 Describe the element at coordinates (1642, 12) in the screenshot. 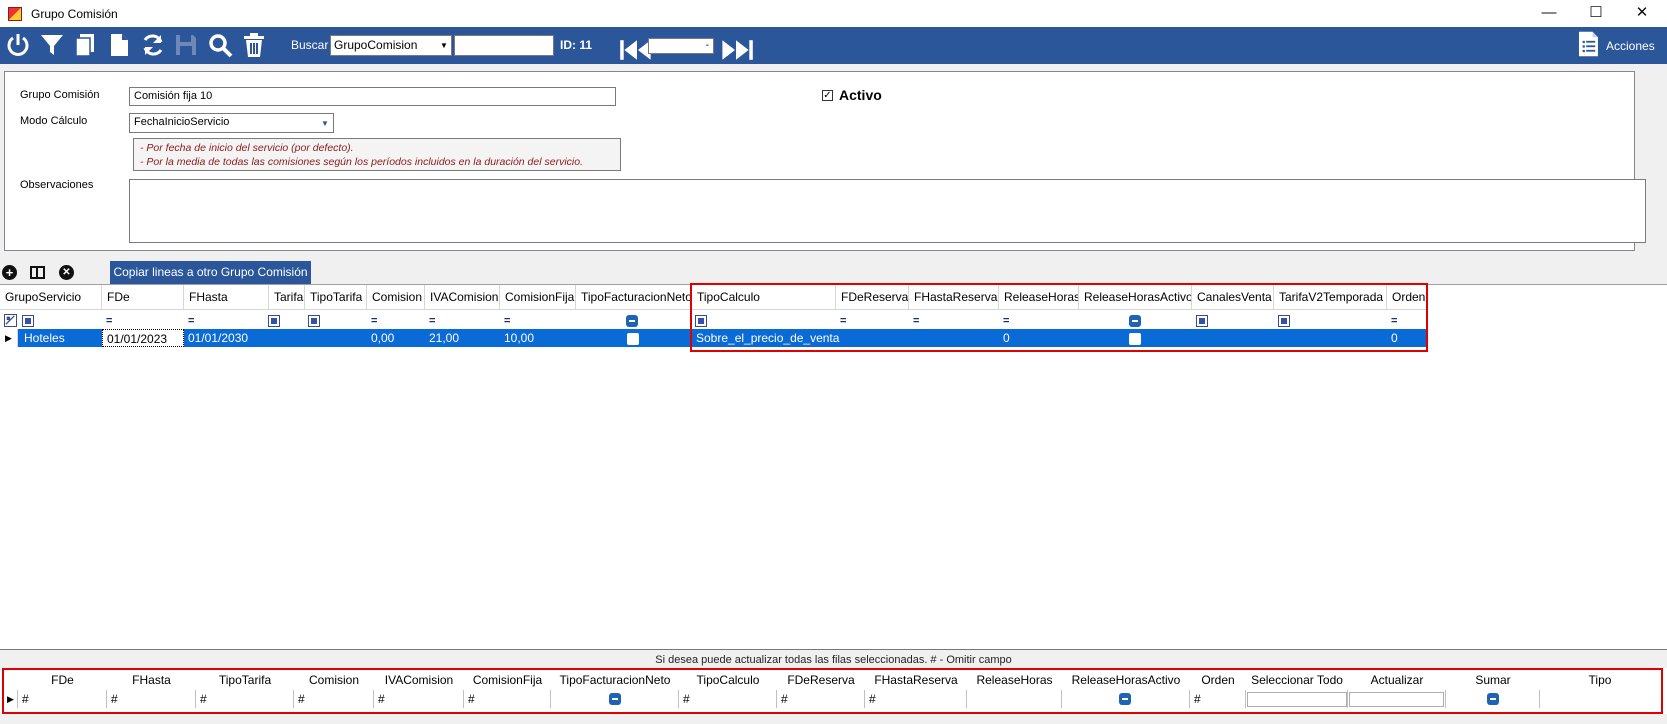

I see `close-button: ✕` at that location.